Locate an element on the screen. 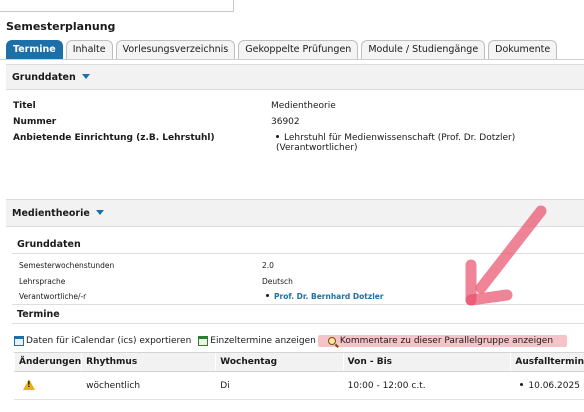  verantwortliche-label: Verantwortliche/-r is located at coordinates (53, 296).